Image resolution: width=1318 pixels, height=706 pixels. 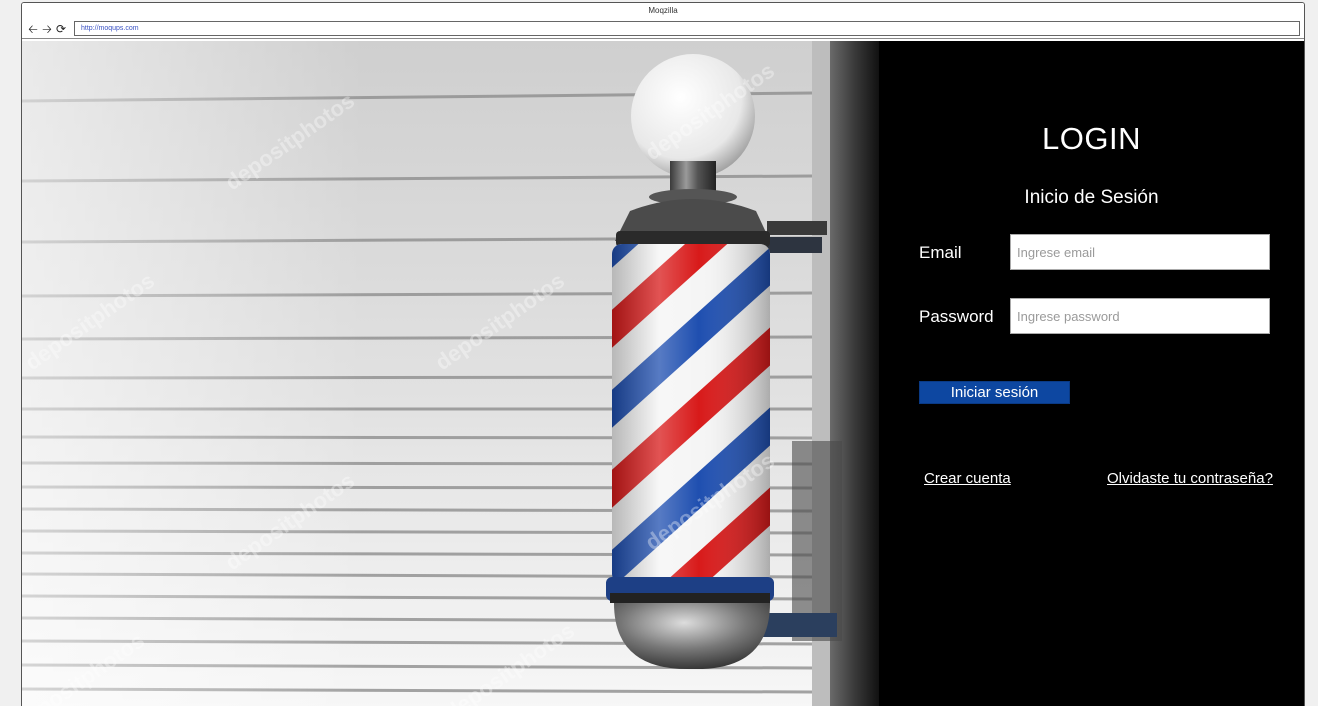 I want to click on forgot-password-link: Olvidaste tu contraseña?, so click(x=1190, y=478).